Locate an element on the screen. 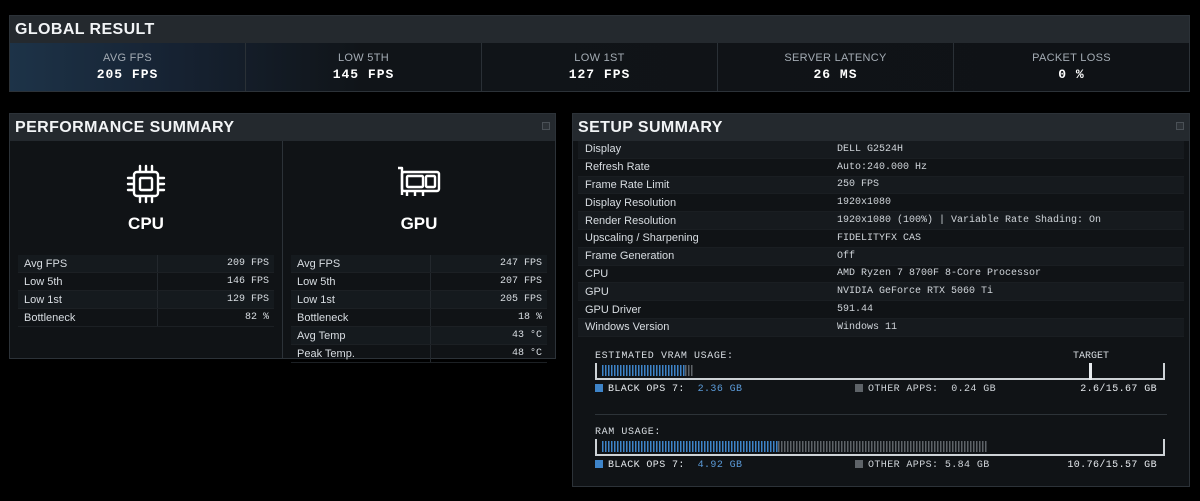 The height and width of the screenshot is (501, 1200). setup-row: Refresh Rate Auto:240.000 Hz is located at coordinates (881, 168).